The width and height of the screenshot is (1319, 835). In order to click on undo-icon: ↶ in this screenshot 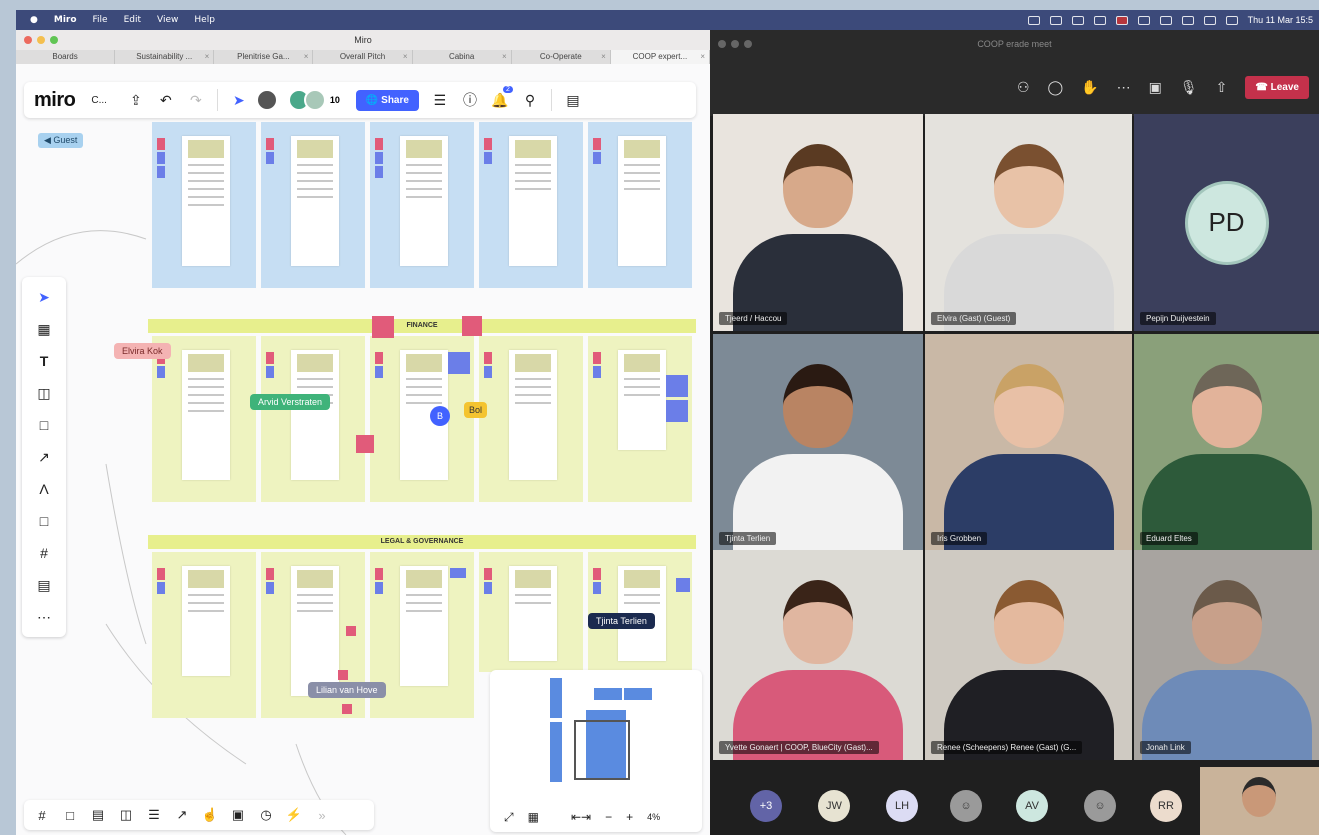, I will do `click(166, 100)`.